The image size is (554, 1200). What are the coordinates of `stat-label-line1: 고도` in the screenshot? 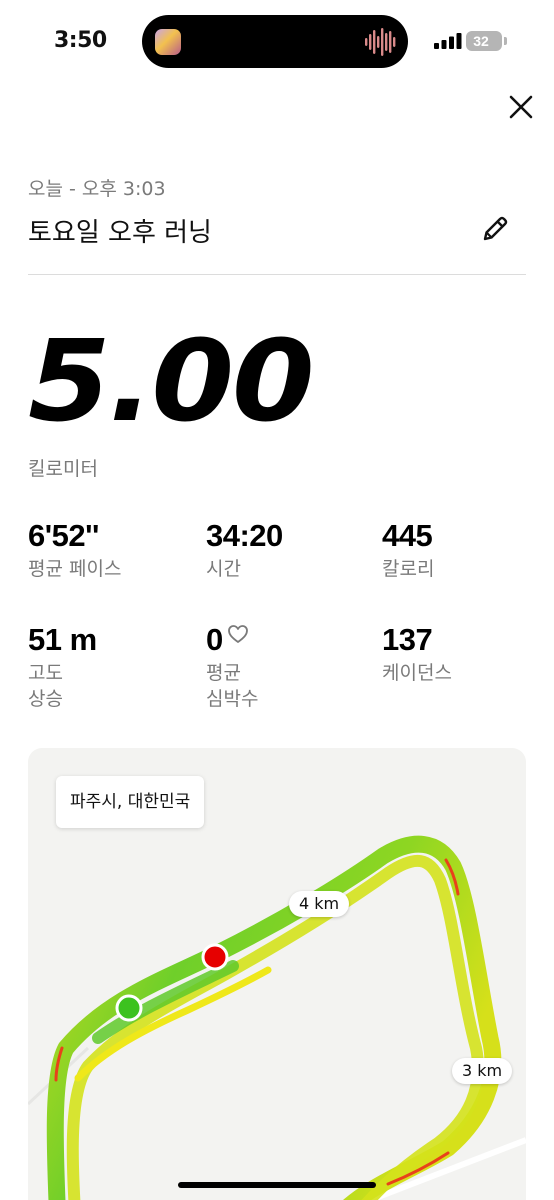 It's located at (45, 673).